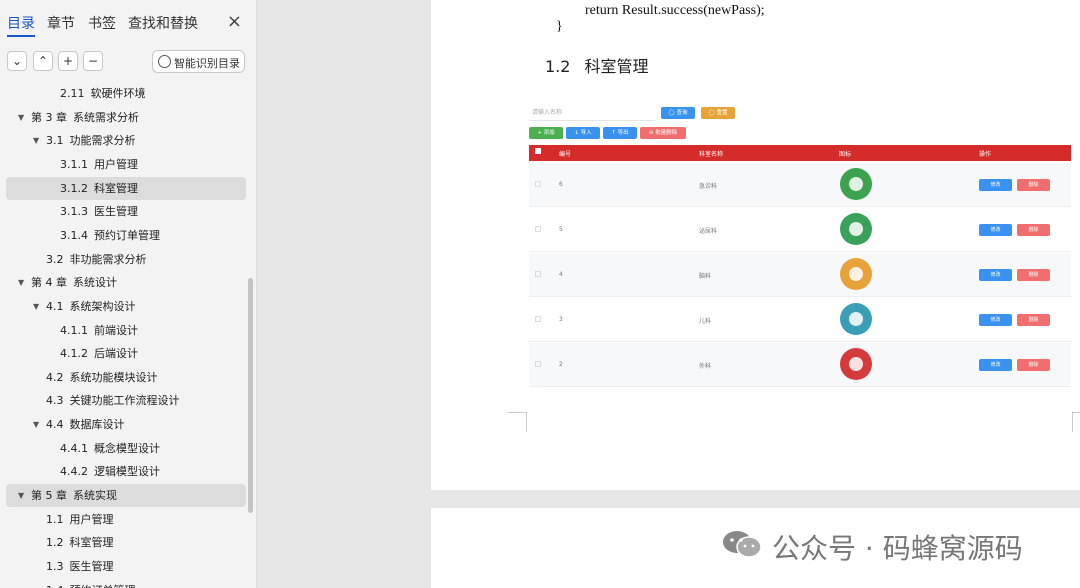 This screenshot has width=1080, height=588. I want to click on toc-item: 3.2 非功能需求分析, so click(126, 259).